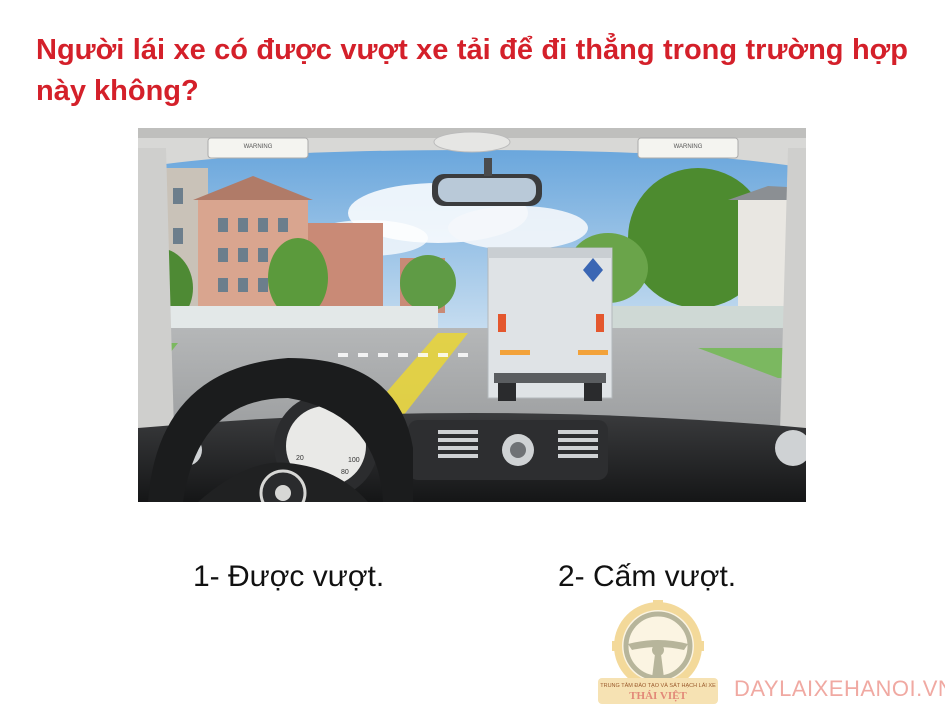 This screenshot has height=709, width=945. Describe the element at coordinates (288, 577) in the screenshot. I see `answer-option-1: 1- Được vượt.` at that location.